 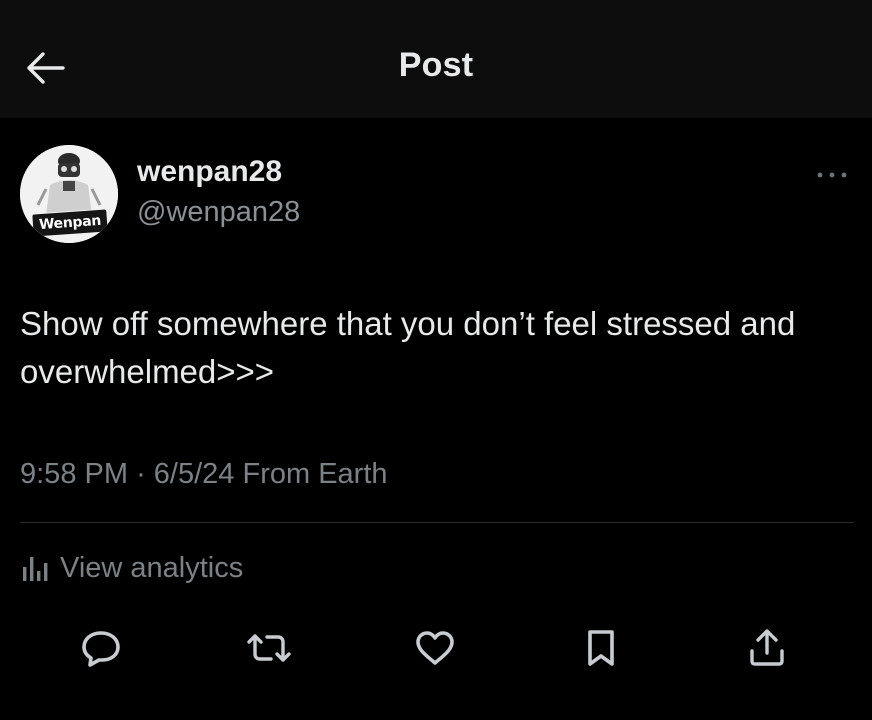 I want to click on post-time: 9:58 PM, so click(x=74, y=474).